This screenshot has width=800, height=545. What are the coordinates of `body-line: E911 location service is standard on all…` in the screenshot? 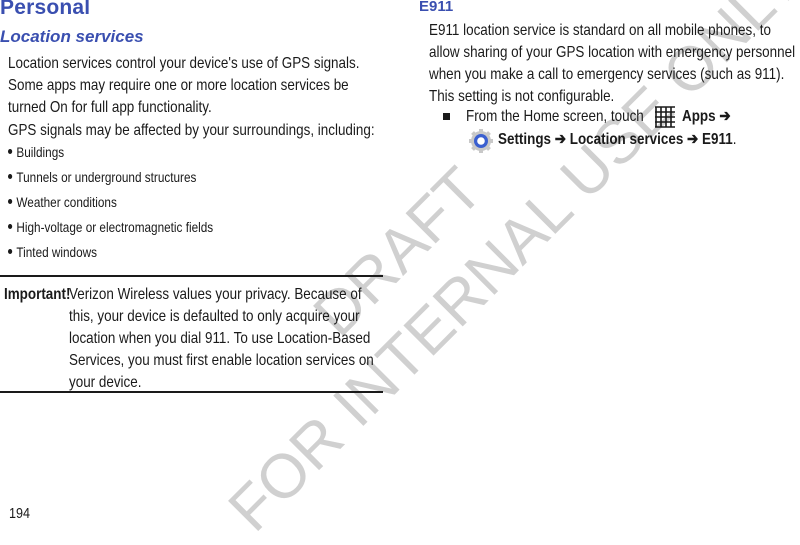 It's located at (600, 30).